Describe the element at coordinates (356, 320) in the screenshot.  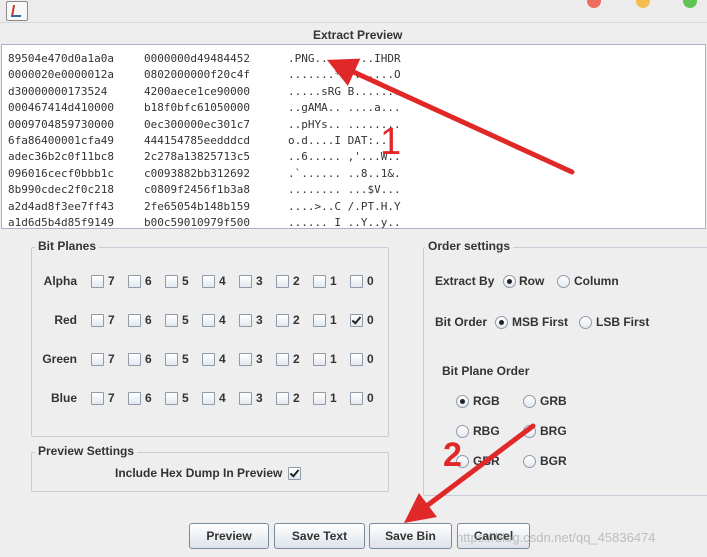
I see `red-bit-0-checkbox` at that location.